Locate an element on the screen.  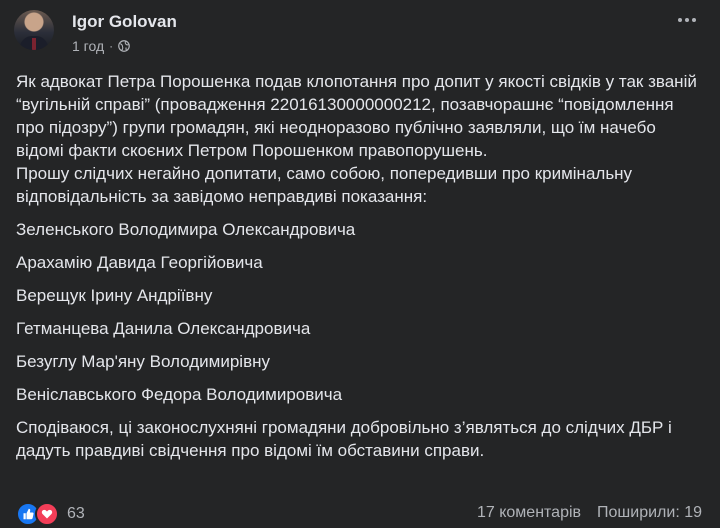
witness-item: Веніславського Федора Володимировича is located at coordinates (179, 394).